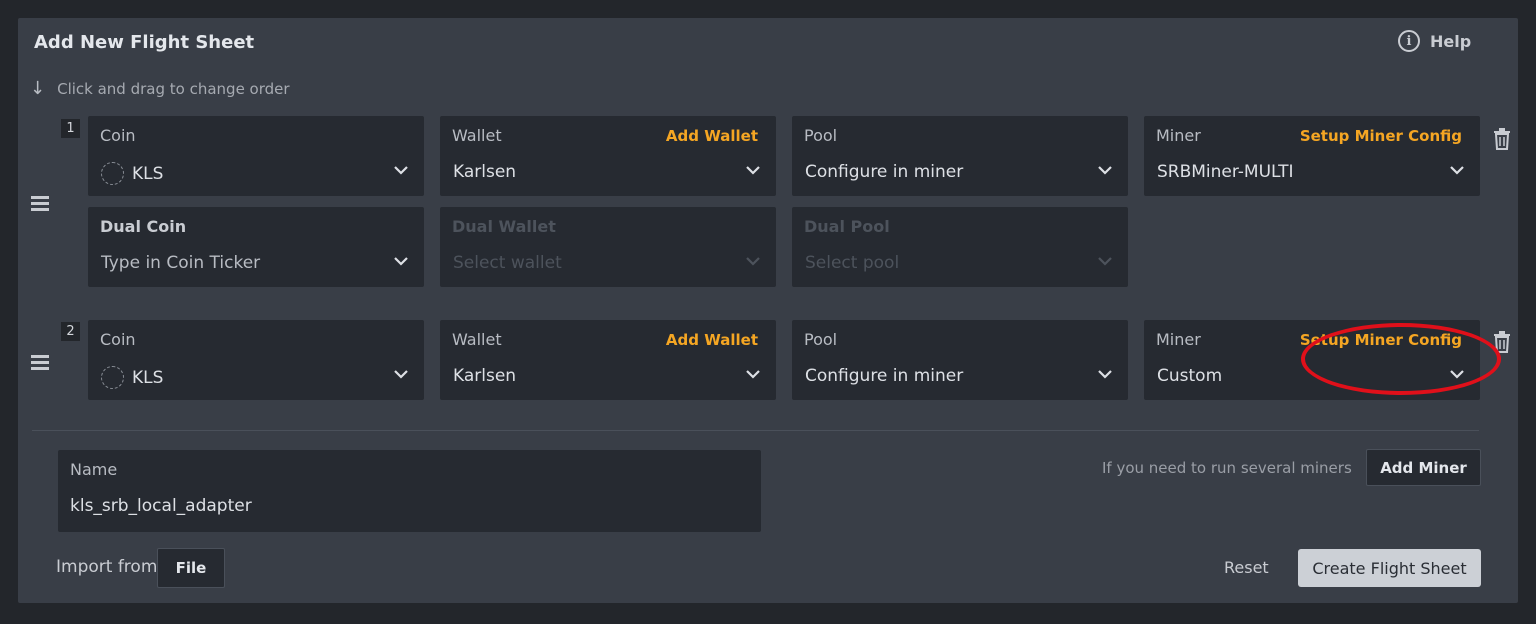 This screenshot has width=1536, height=624. What do you see at coordinates (1451, 41) in the screenshot?
I see `help-label: Help` at bounding box center [1451, 41].